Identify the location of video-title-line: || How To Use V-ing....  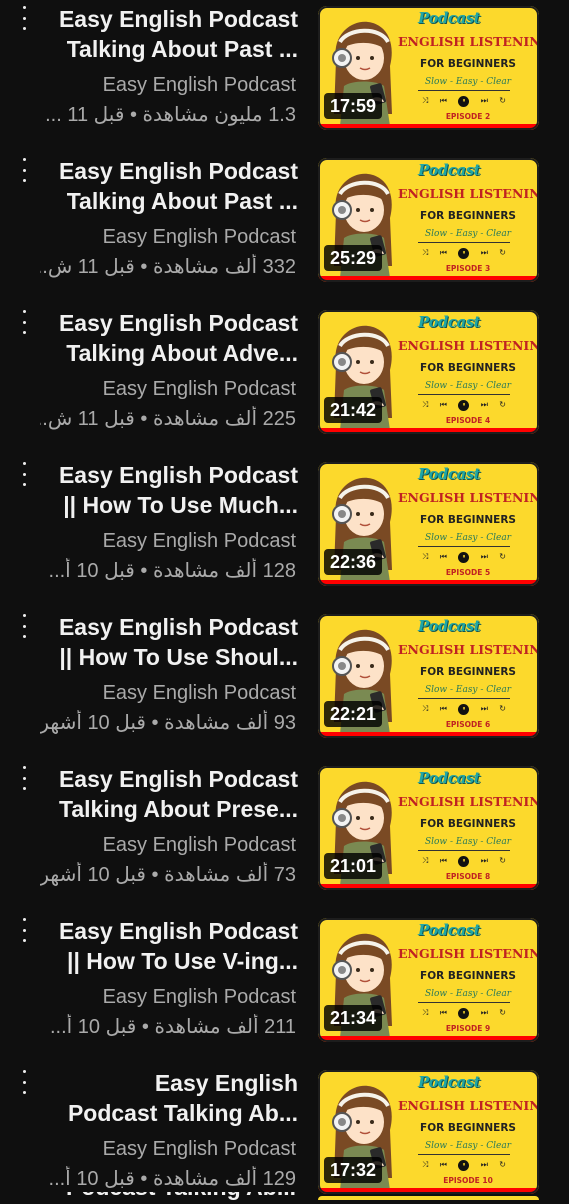
(182, 961).